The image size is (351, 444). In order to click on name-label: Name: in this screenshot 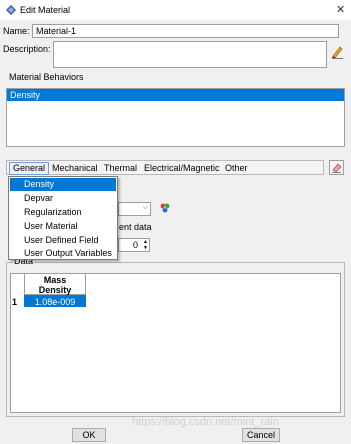, I will do `click(16, 31)`.